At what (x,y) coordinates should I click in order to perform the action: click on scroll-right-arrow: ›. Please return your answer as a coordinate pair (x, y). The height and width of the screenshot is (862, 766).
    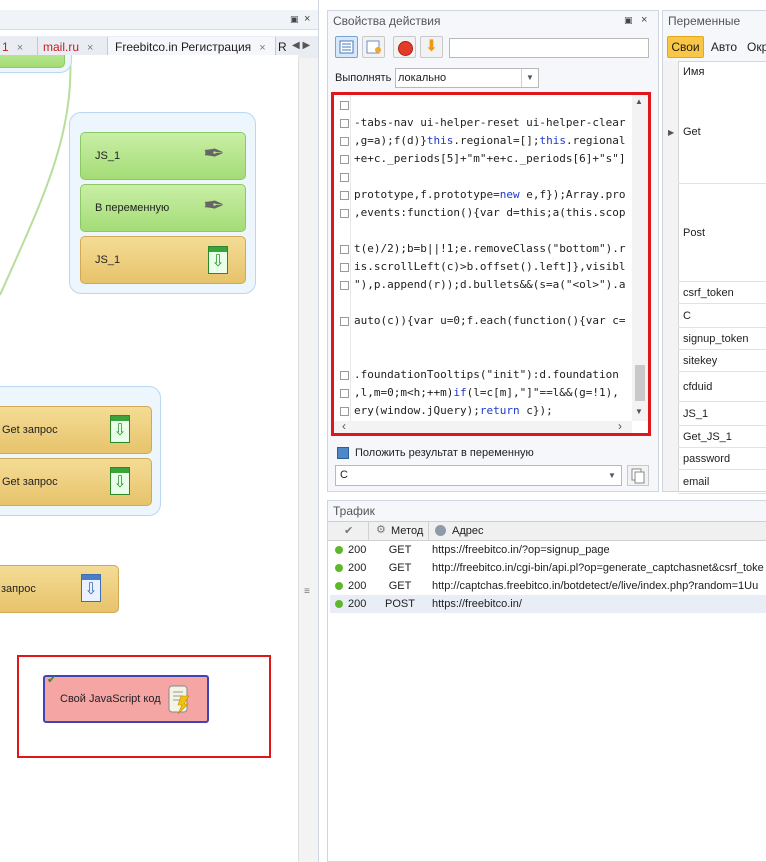
    Looking at the image, I should click on (620, 426).